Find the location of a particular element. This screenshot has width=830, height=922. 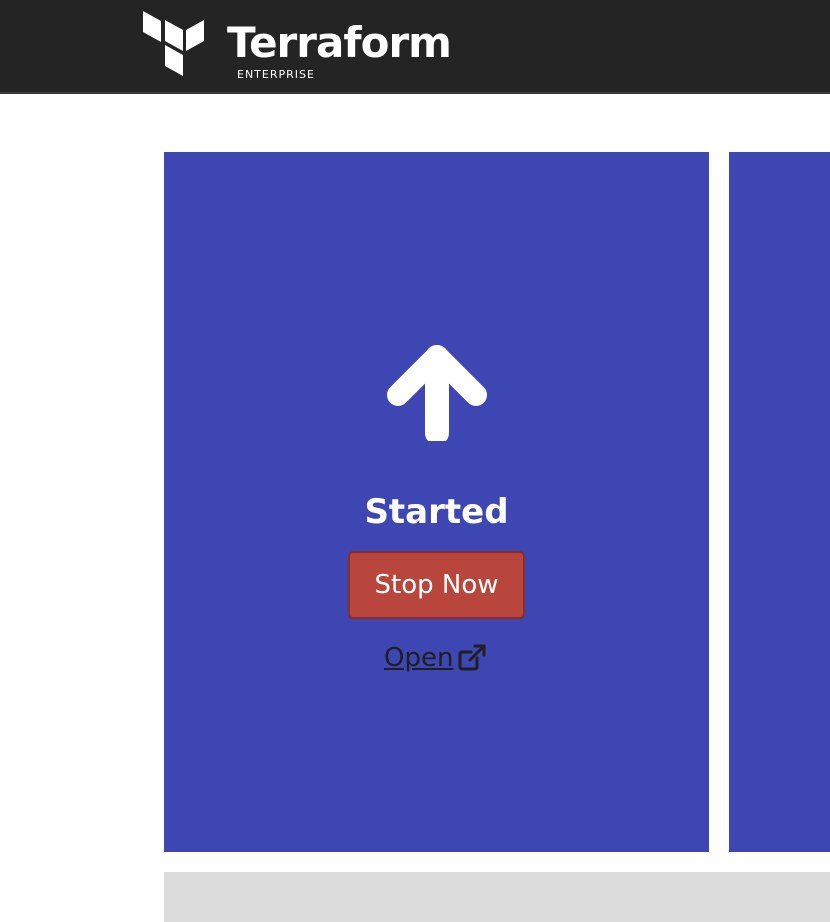

external-link-icon is located at coordinates (472, 657).